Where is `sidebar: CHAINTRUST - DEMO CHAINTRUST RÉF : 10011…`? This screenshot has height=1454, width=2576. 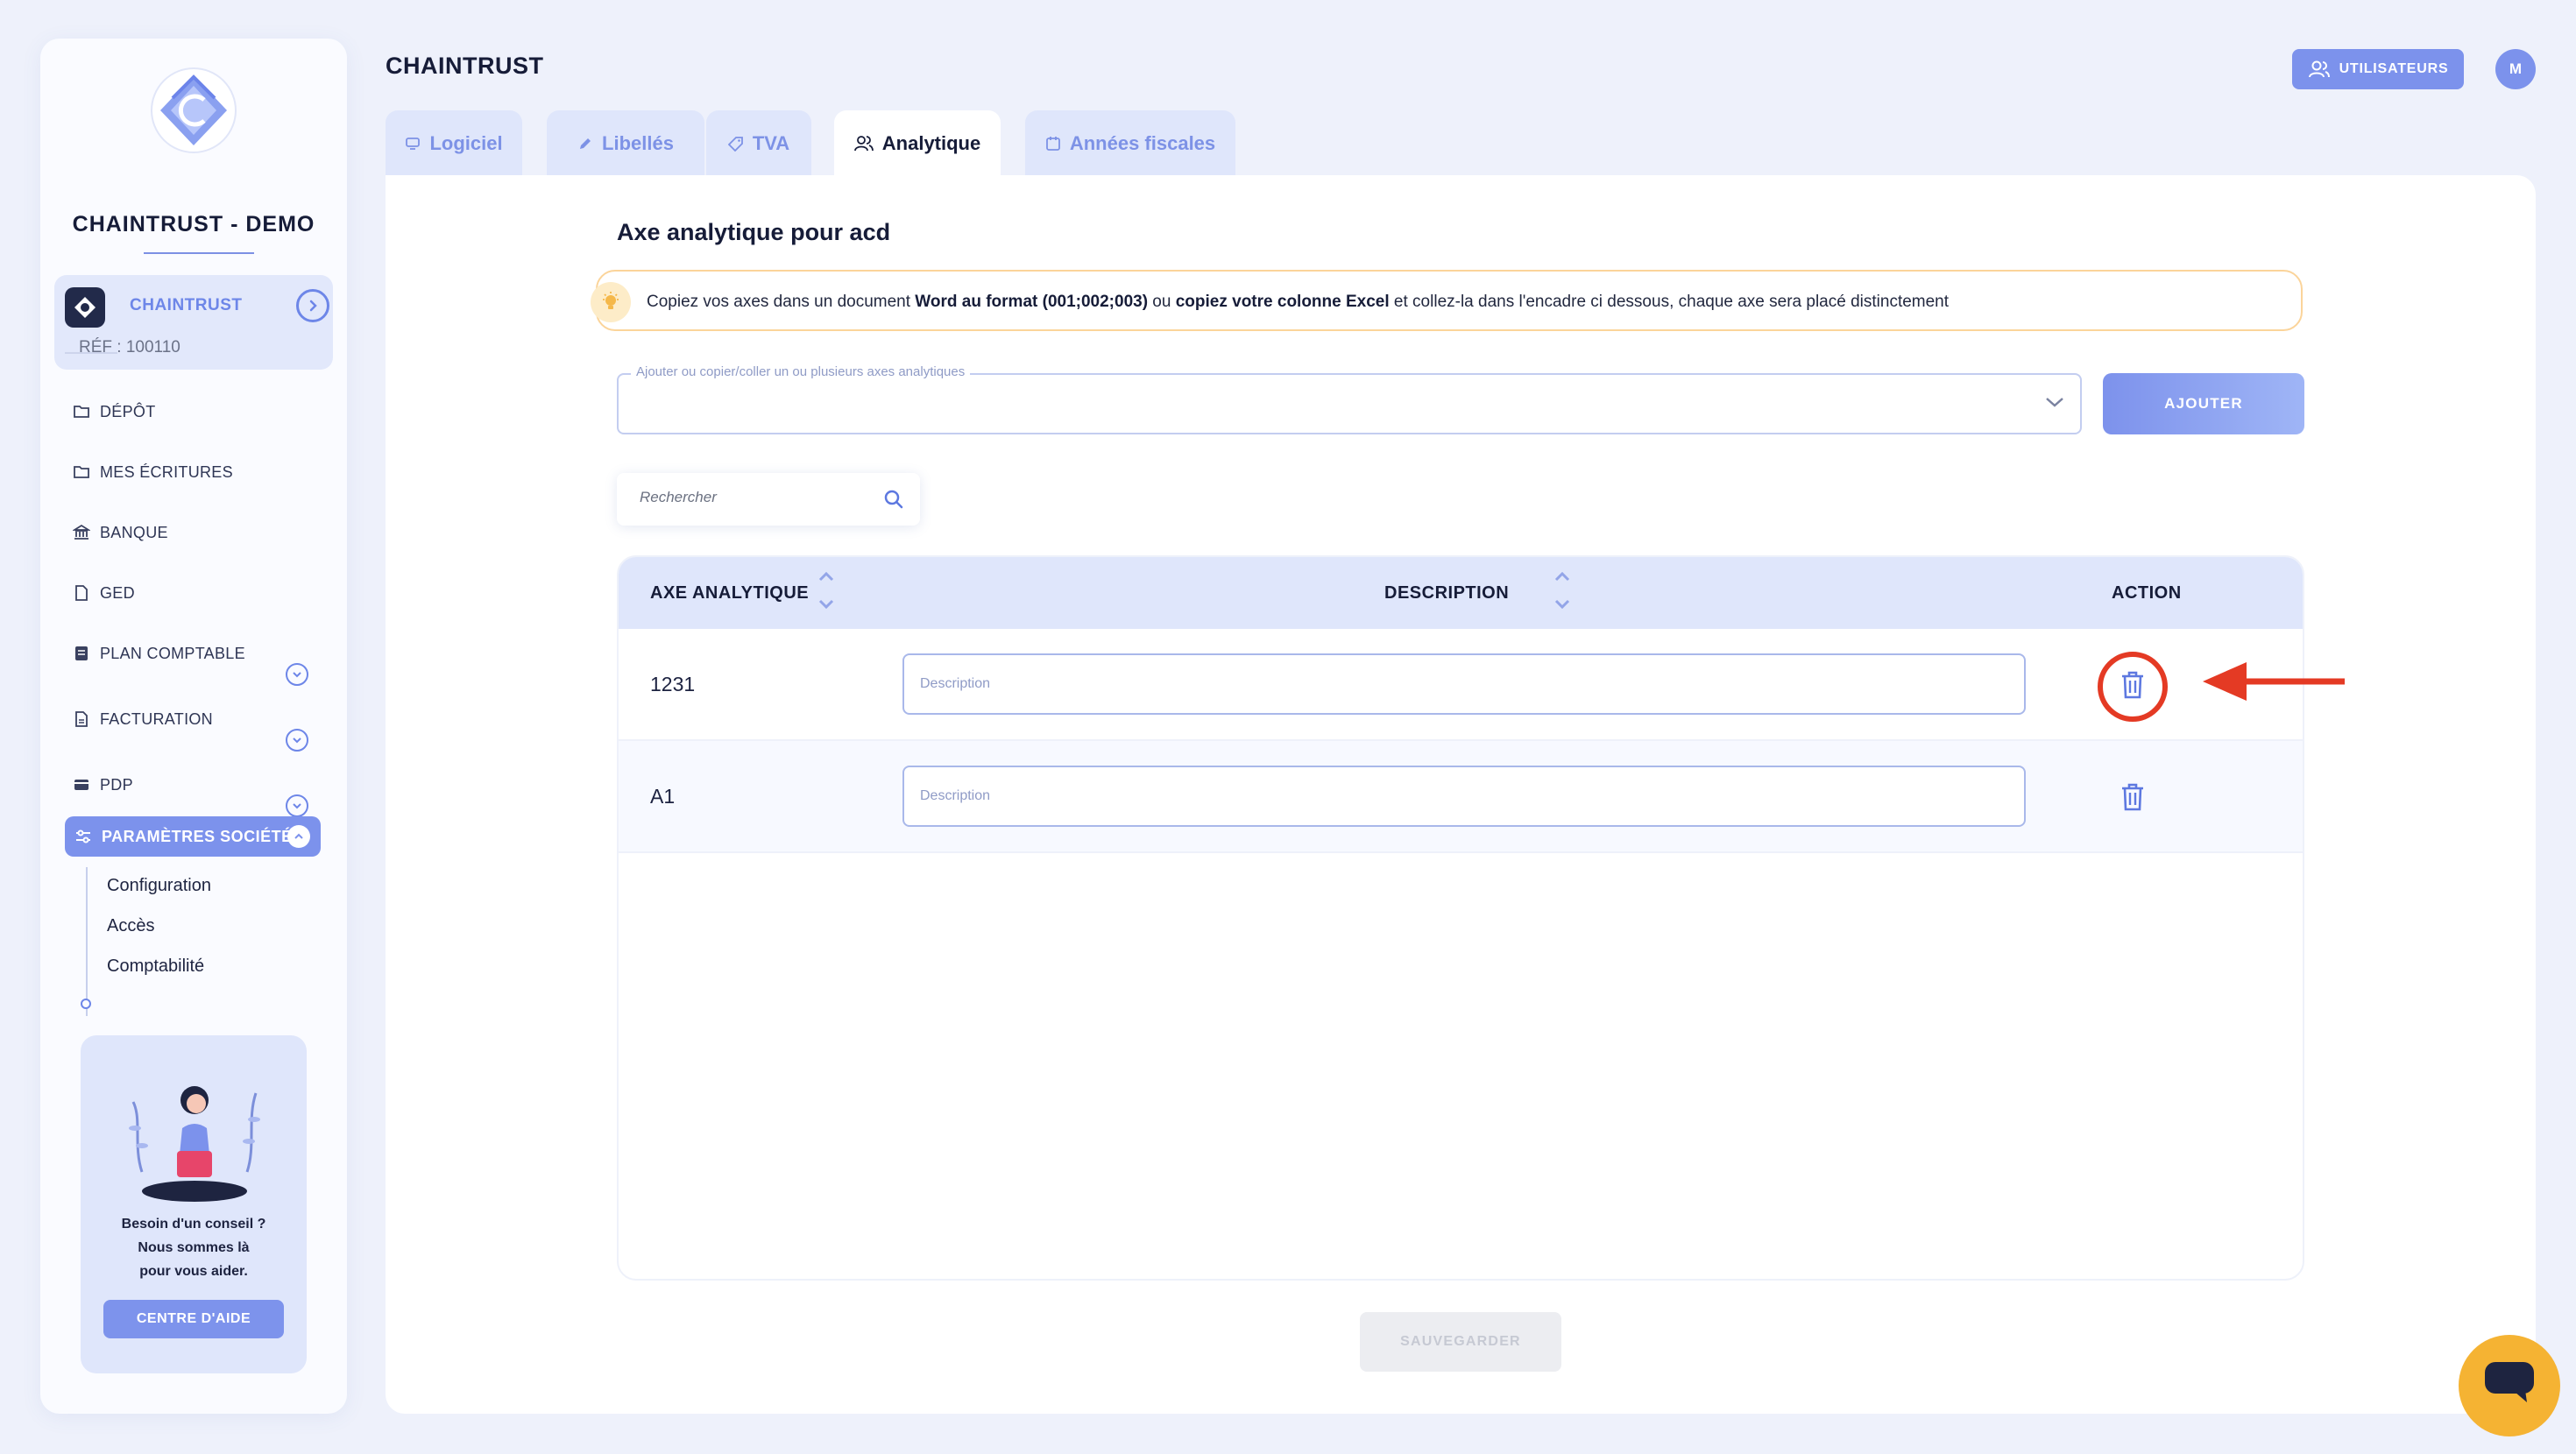 sidebar: CHAINTRUST - DEMO CHAINTRUST RÉF : 10011… is located at coordinates (193, 726).